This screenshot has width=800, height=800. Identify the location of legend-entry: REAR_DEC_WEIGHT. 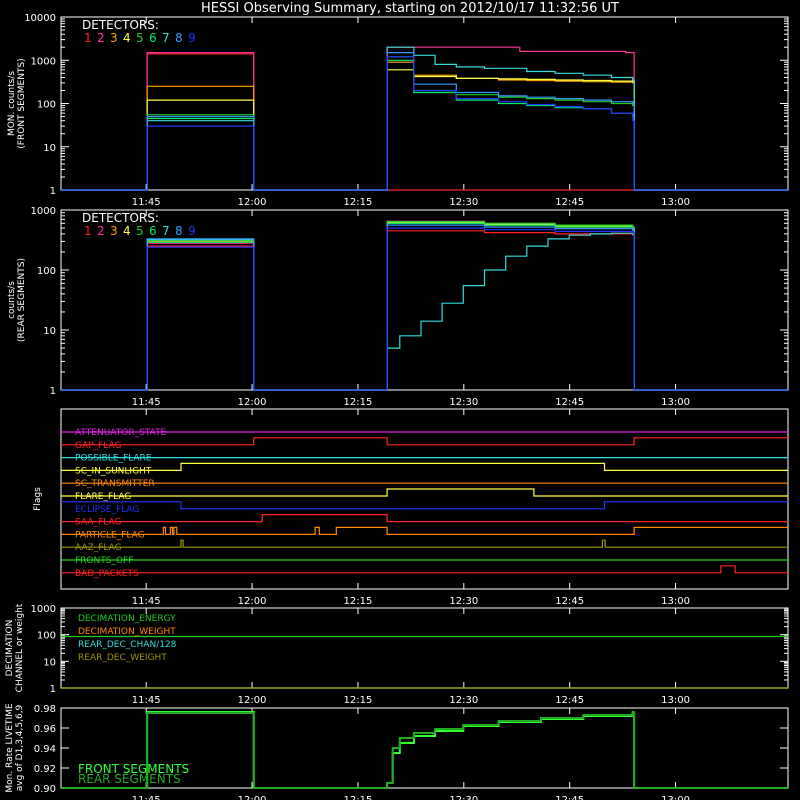
(122, 658).